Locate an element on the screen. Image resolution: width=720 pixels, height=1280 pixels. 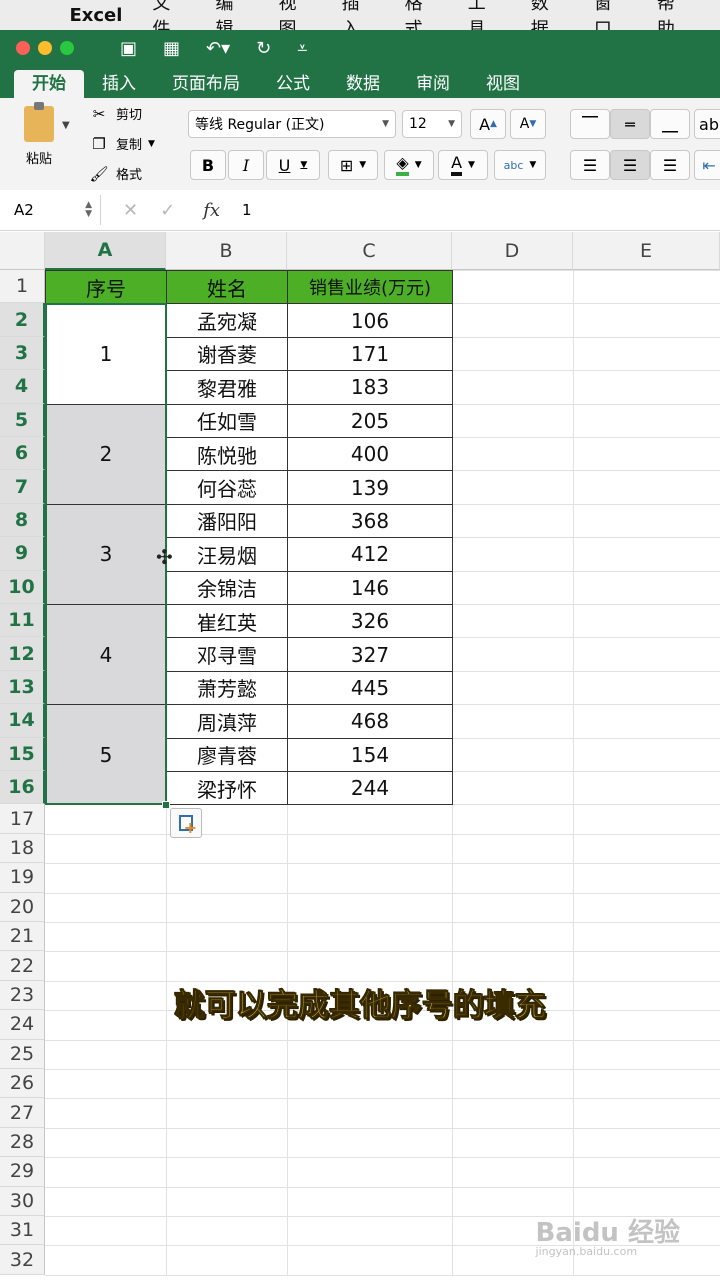
autofill-options-button: + is located at coordinates (186, 823).